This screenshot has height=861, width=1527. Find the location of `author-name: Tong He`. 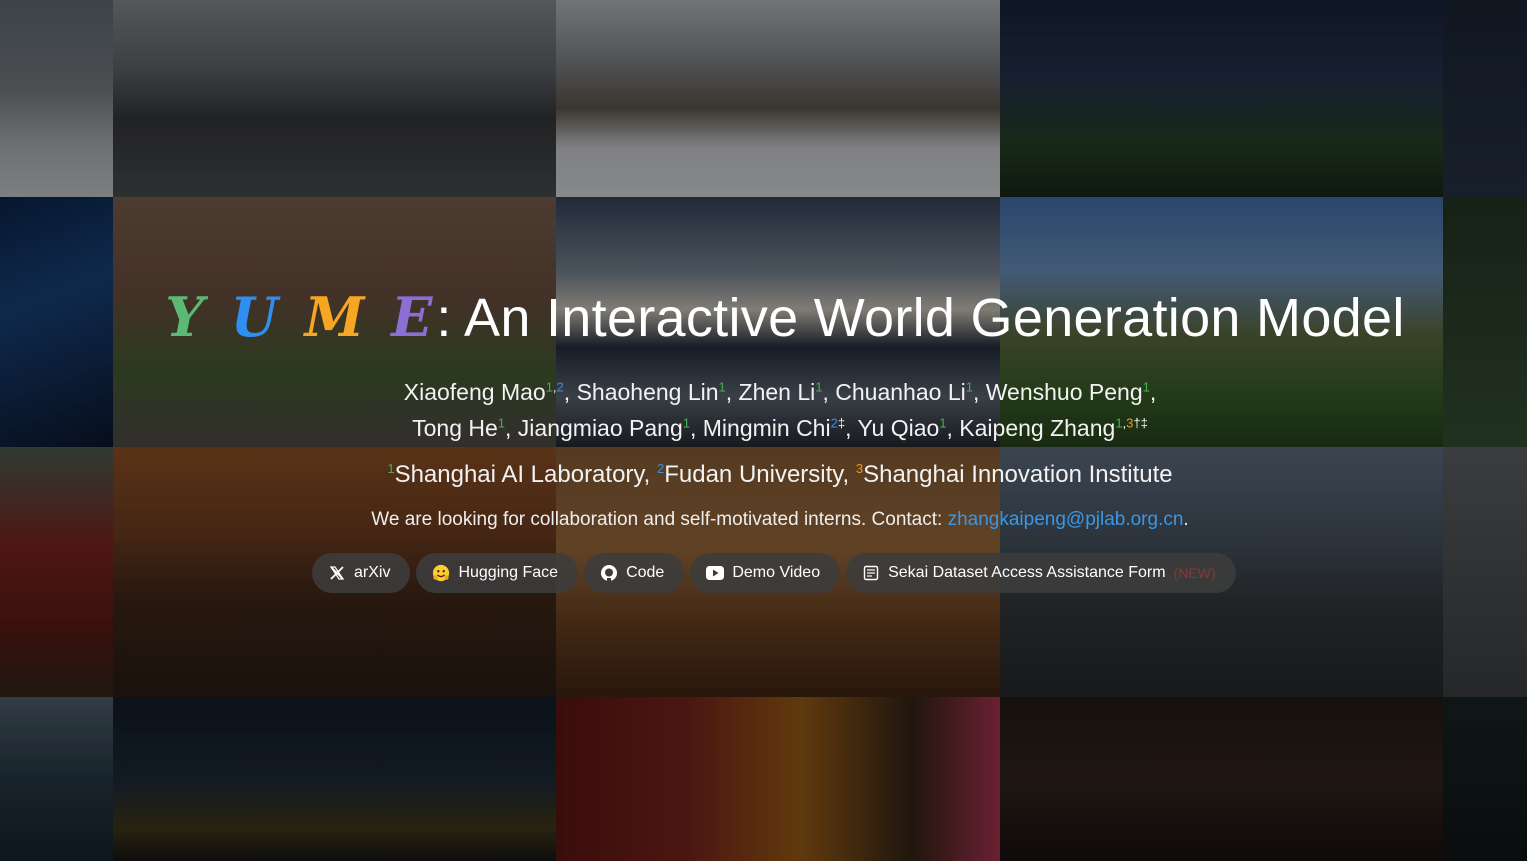

author-name: Tong He is located at coordinates (455, 428).